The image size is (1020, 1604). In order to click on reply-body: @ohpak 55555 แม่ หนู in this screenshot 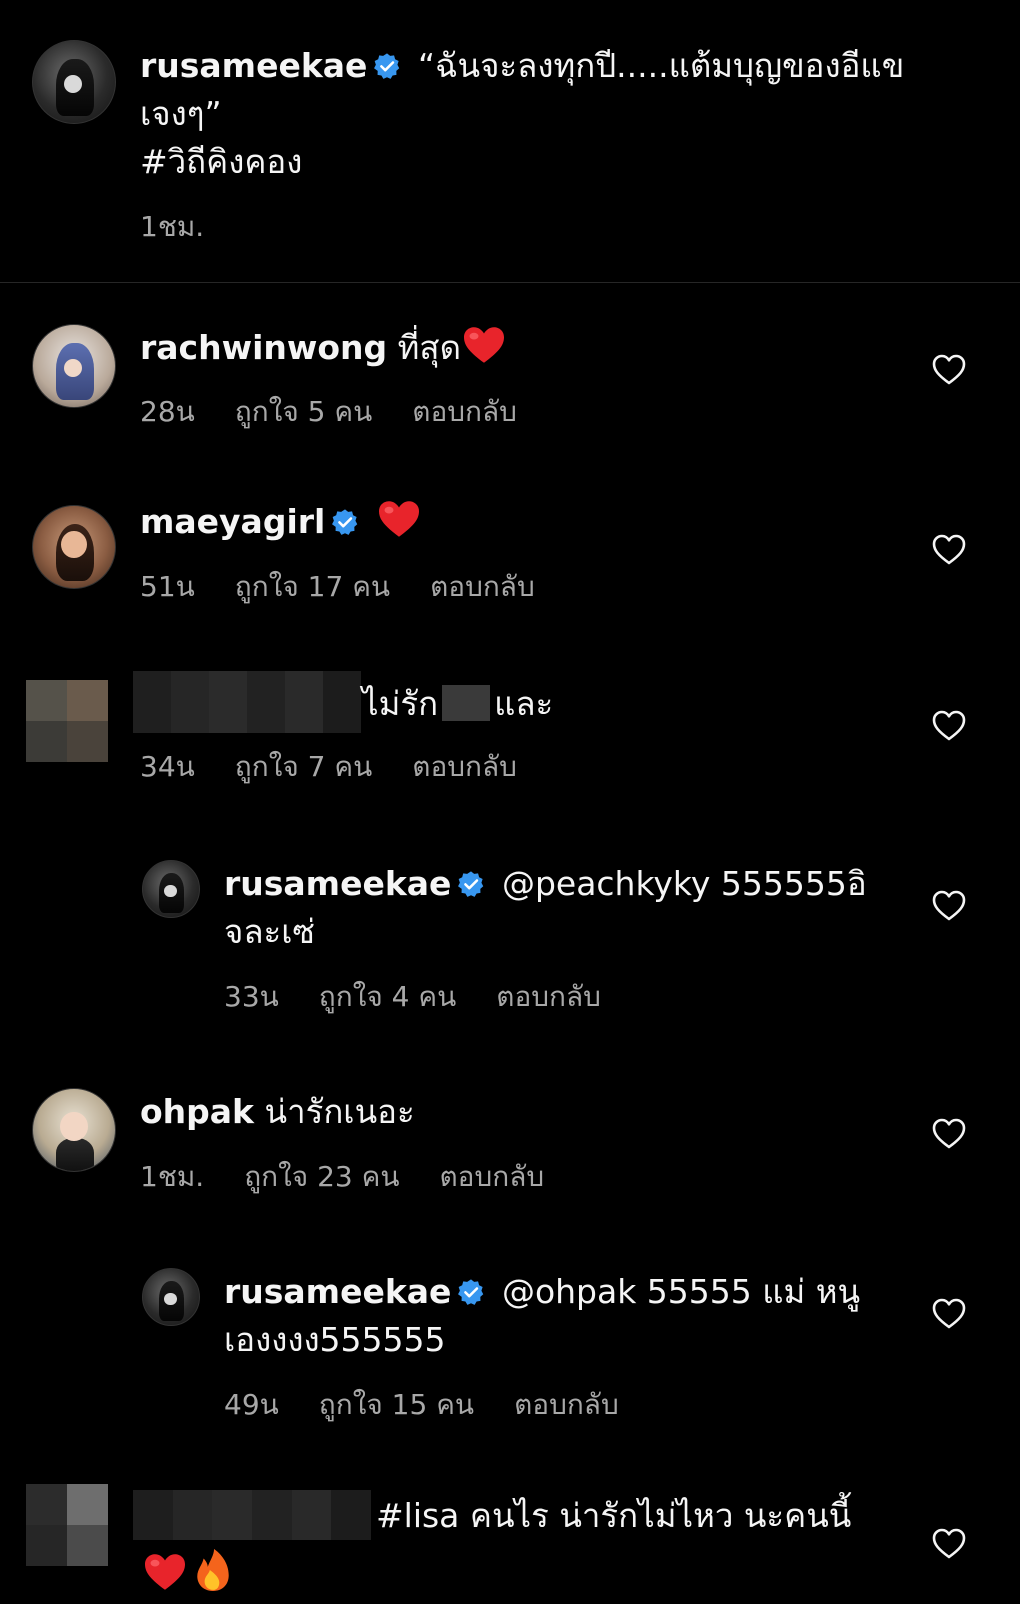, I will do `click(681, 1291)`.